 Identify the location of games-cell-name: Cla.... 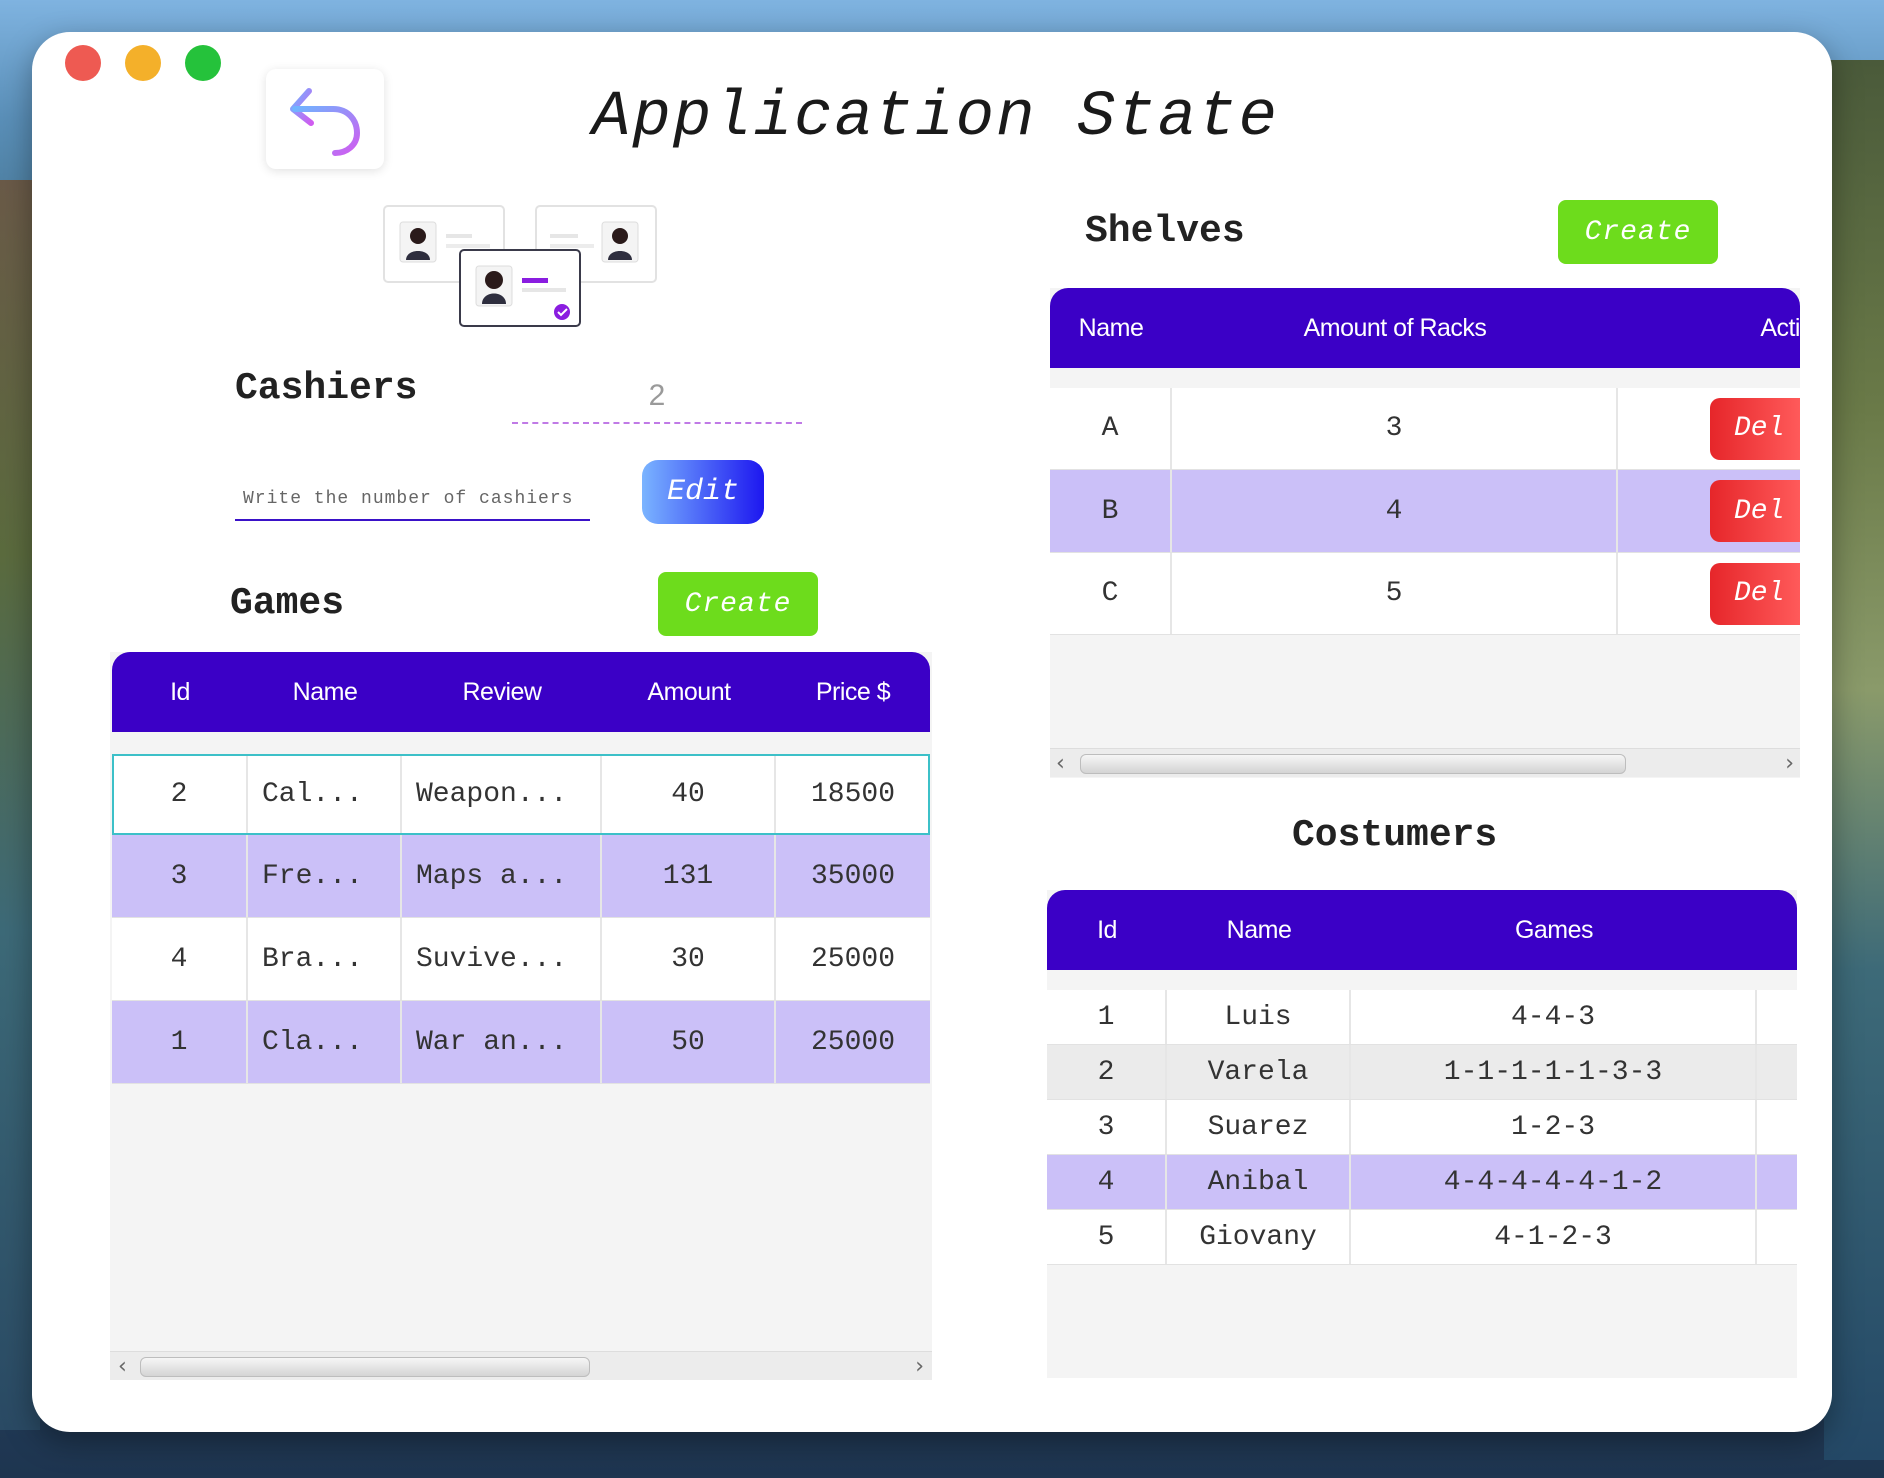
(325, 1042).